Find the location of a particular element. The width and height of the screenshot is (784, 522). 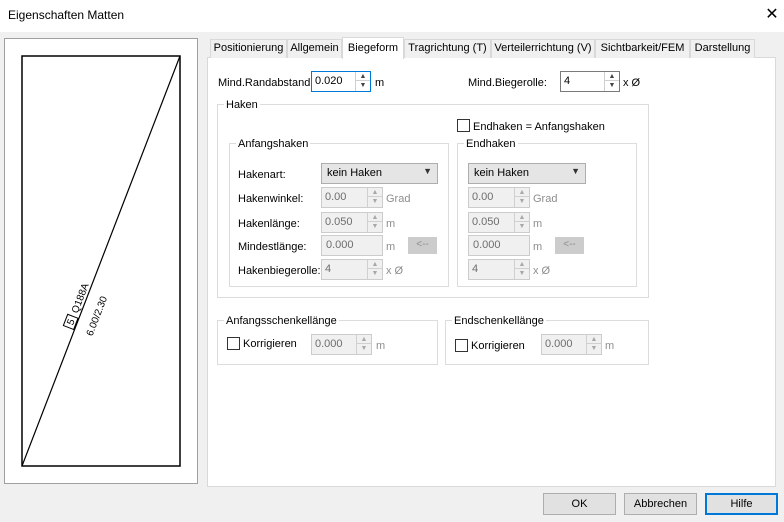

end-mindestlaenge-arrow-button: <-- is located at coordinates (569, 245).